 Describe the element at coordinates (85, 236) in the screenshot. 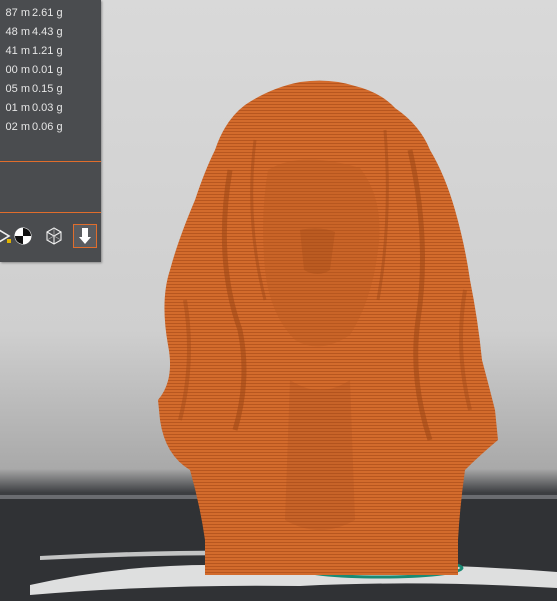

I see `export-icon` at that location.